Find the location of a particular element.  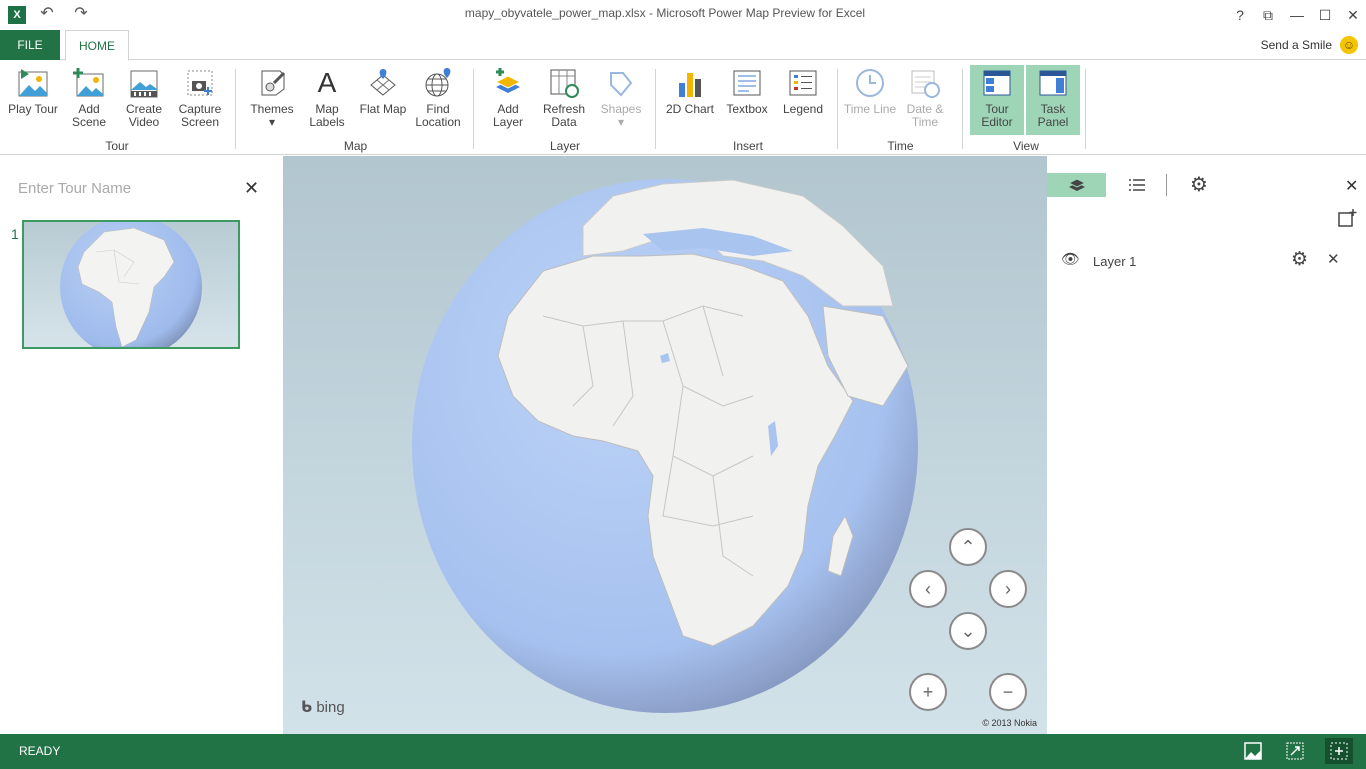

help-button: ? is located at coordinates (1240, 15).